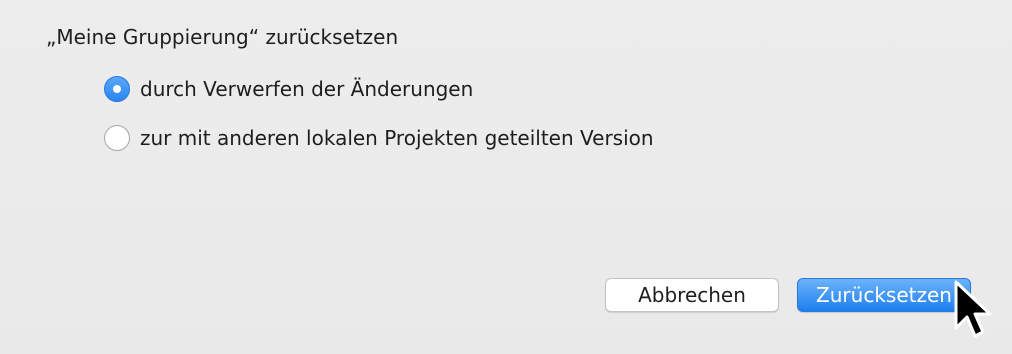 The height and width of the screenshot is (354, 1012). Describe the element at coordinates (117, 89) in the screenshot. I see `radio-button-selected` at that location.